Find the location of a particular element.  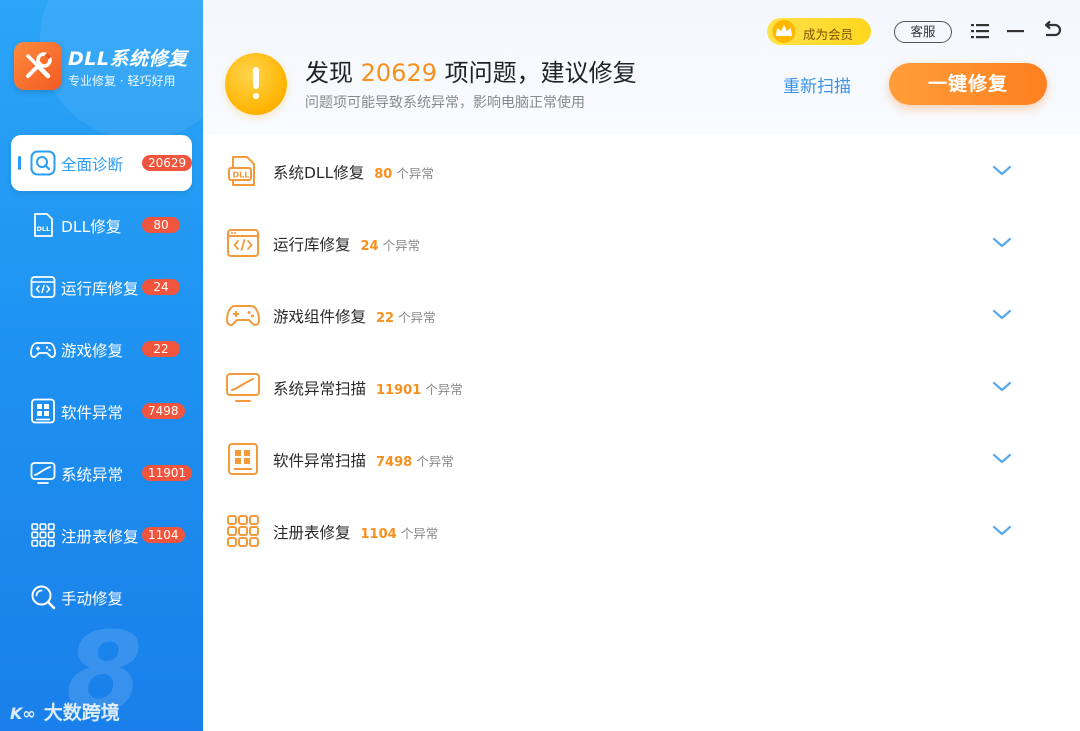

rescan-link: 重新扫描 is located at coordinates (817, 84).